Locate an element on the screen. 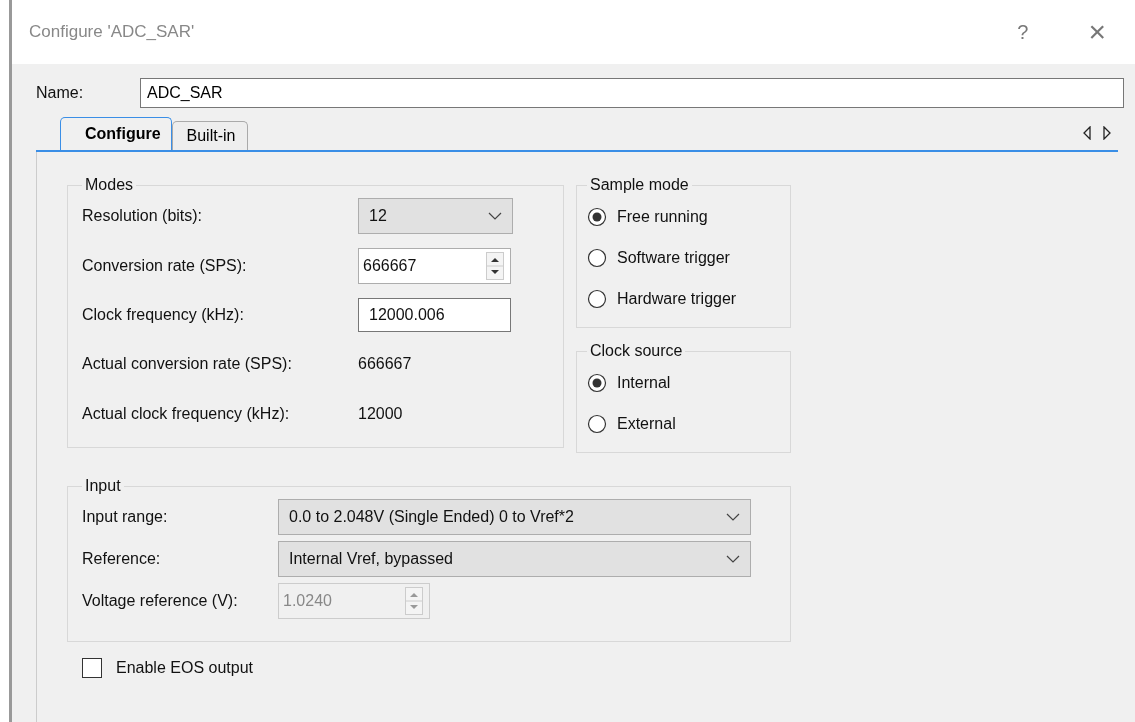  close-button: × is located at coordinates (1097, 32).